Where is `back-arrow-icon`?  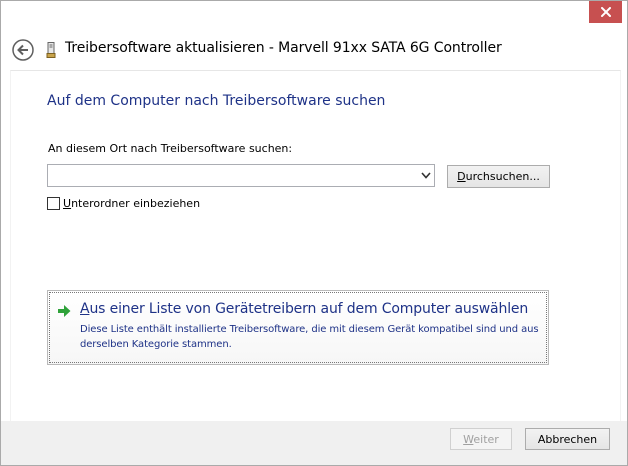
back-arrow-icon is located at coordinates (23, 50).